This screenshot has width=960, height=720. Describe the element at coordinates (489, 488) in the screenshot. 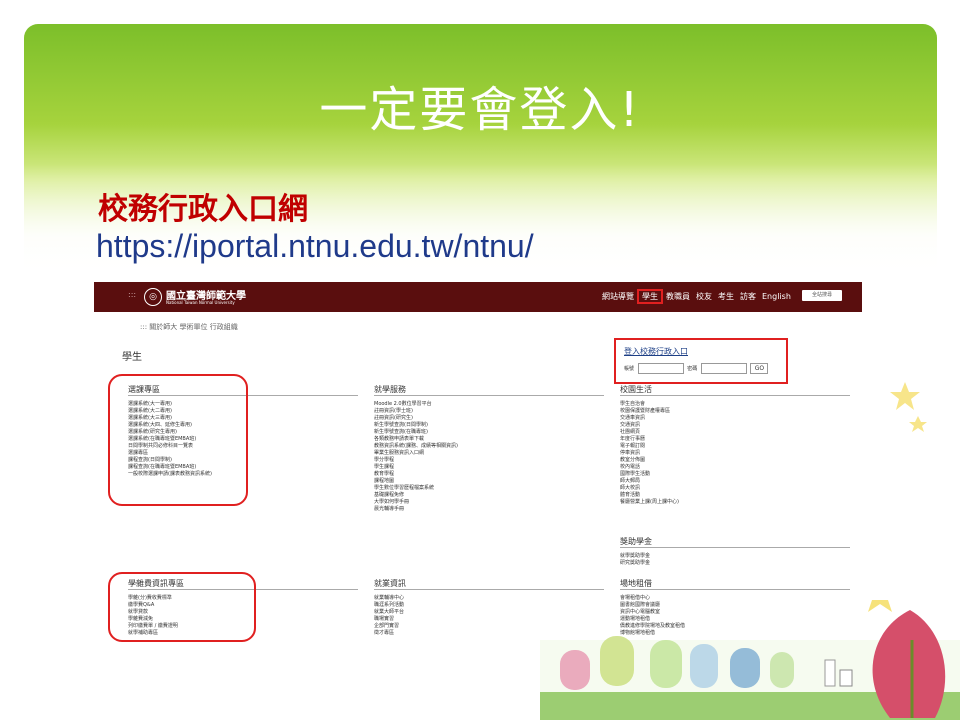

I see `list-item: 學生數位學習歷程檔案系統` at that location.